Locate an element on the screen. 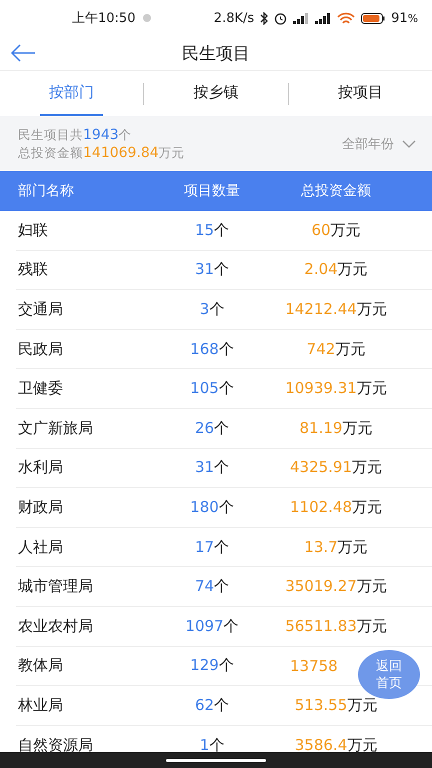 This screenshot has width=432, height=768. department-name: 教体局 is located at coordinates (41, 666).